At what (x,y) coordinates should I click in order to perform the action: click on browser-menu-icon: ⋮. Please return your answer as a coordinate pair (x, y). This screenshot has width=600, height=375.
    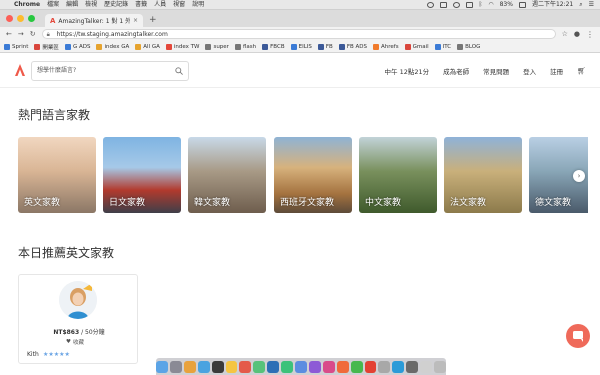
    Looking at the image, I should click on (590, 34).